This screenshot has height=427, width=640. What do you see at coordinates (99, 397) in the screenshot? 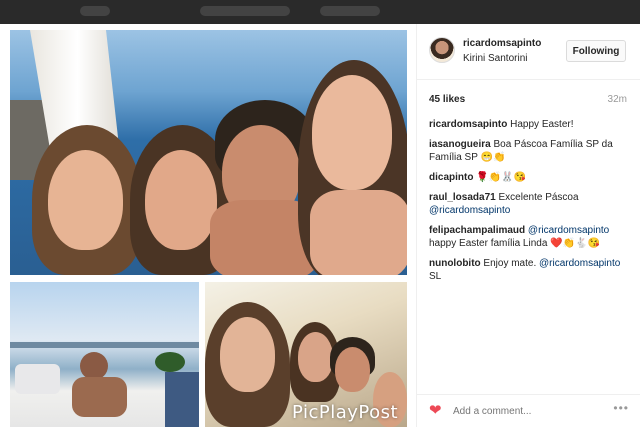
I see `person-body` at bounding box center [99, 397].